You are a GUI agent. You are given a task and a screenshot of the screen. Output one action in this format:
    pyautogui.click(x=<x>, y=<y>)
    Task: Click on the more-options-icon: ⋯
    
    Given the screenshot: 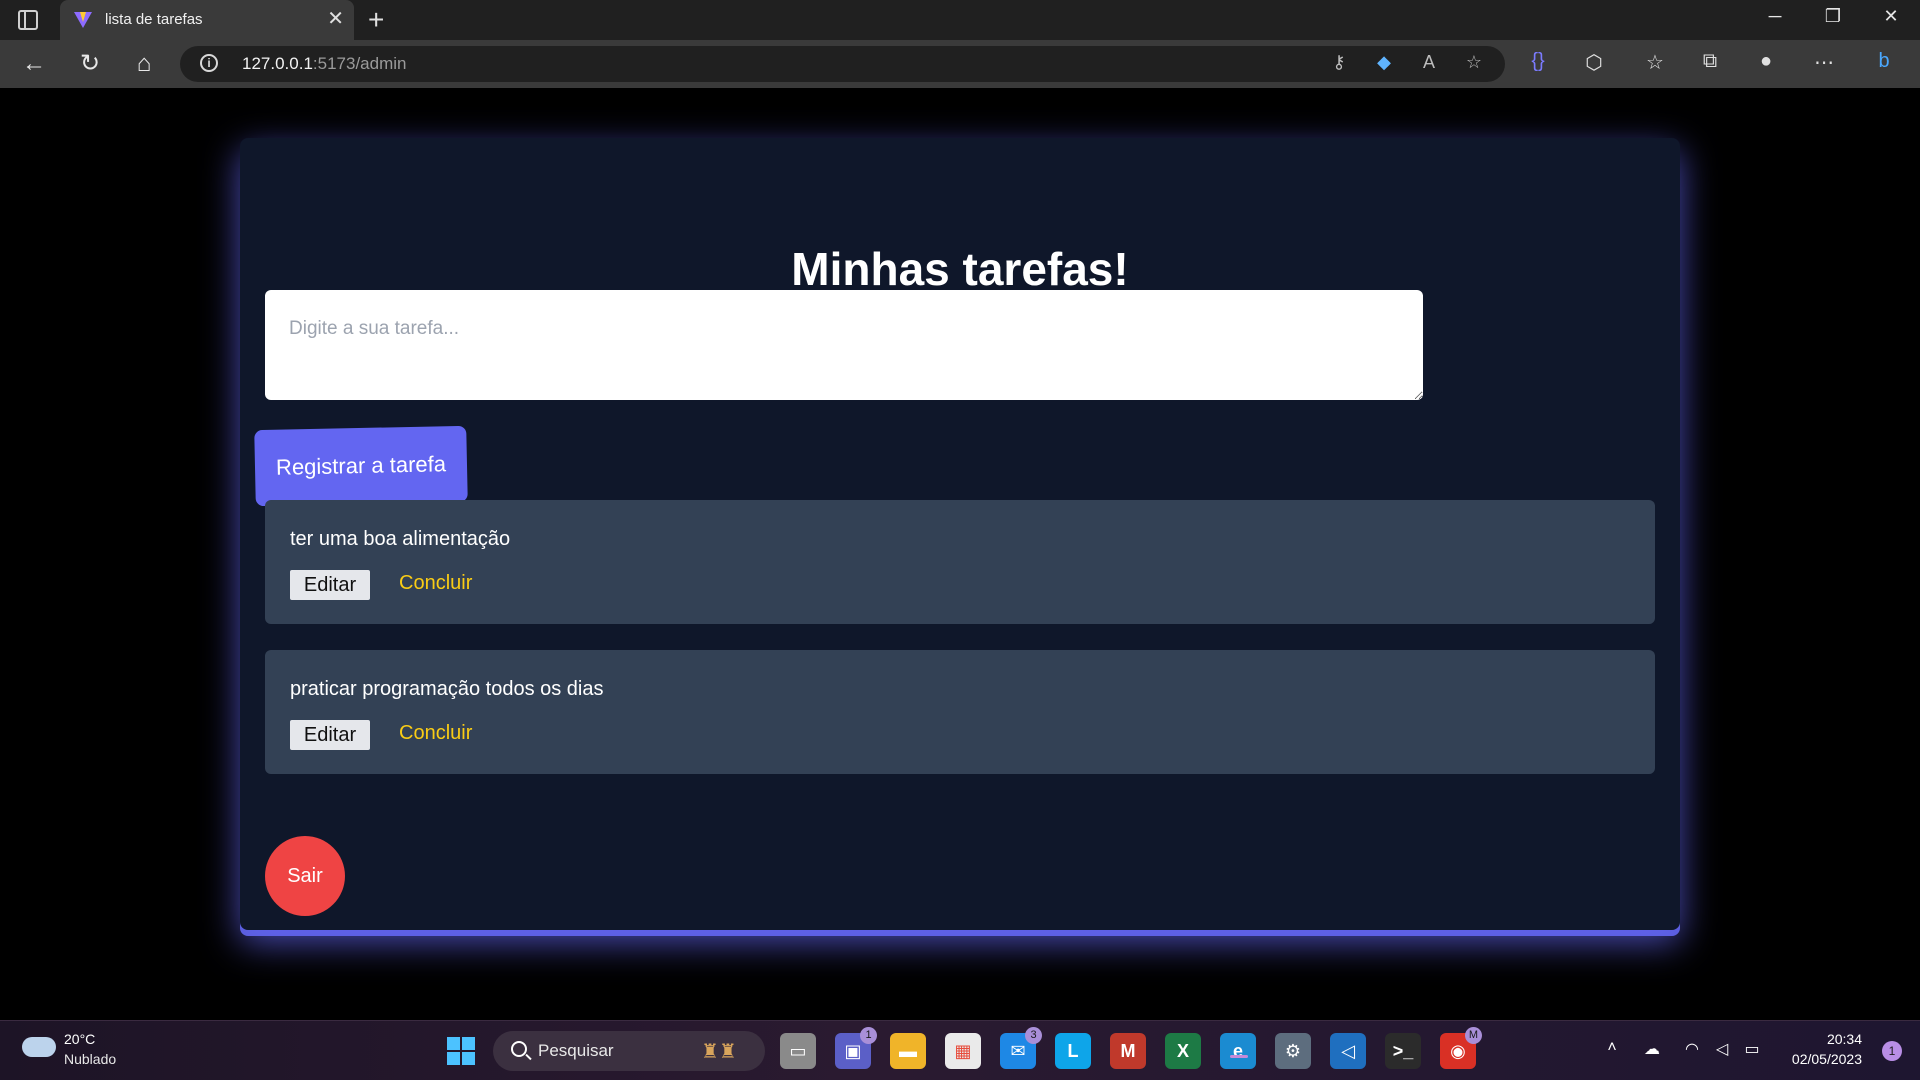 What is the action you would take?
    pyautogui.click(x=1824, y=62)
    